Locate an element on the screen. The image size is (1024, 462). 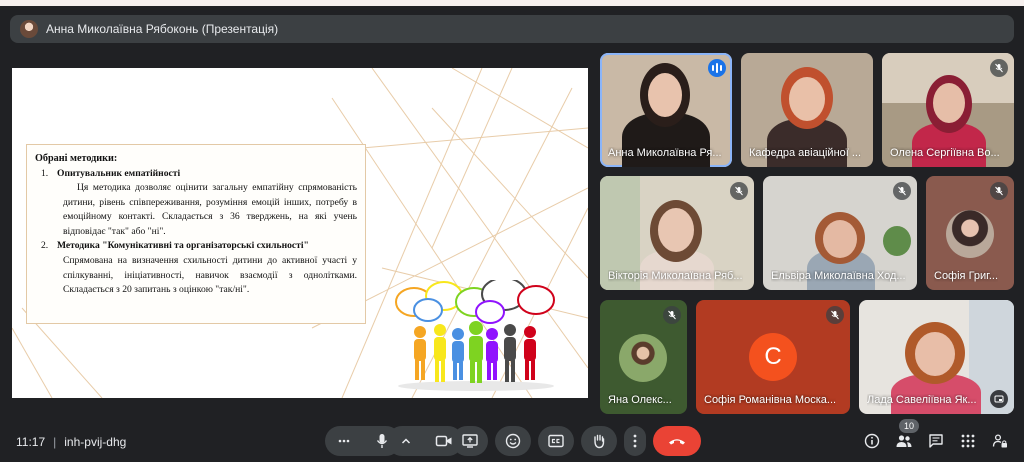
people-button is located at coordinates (904, 441).